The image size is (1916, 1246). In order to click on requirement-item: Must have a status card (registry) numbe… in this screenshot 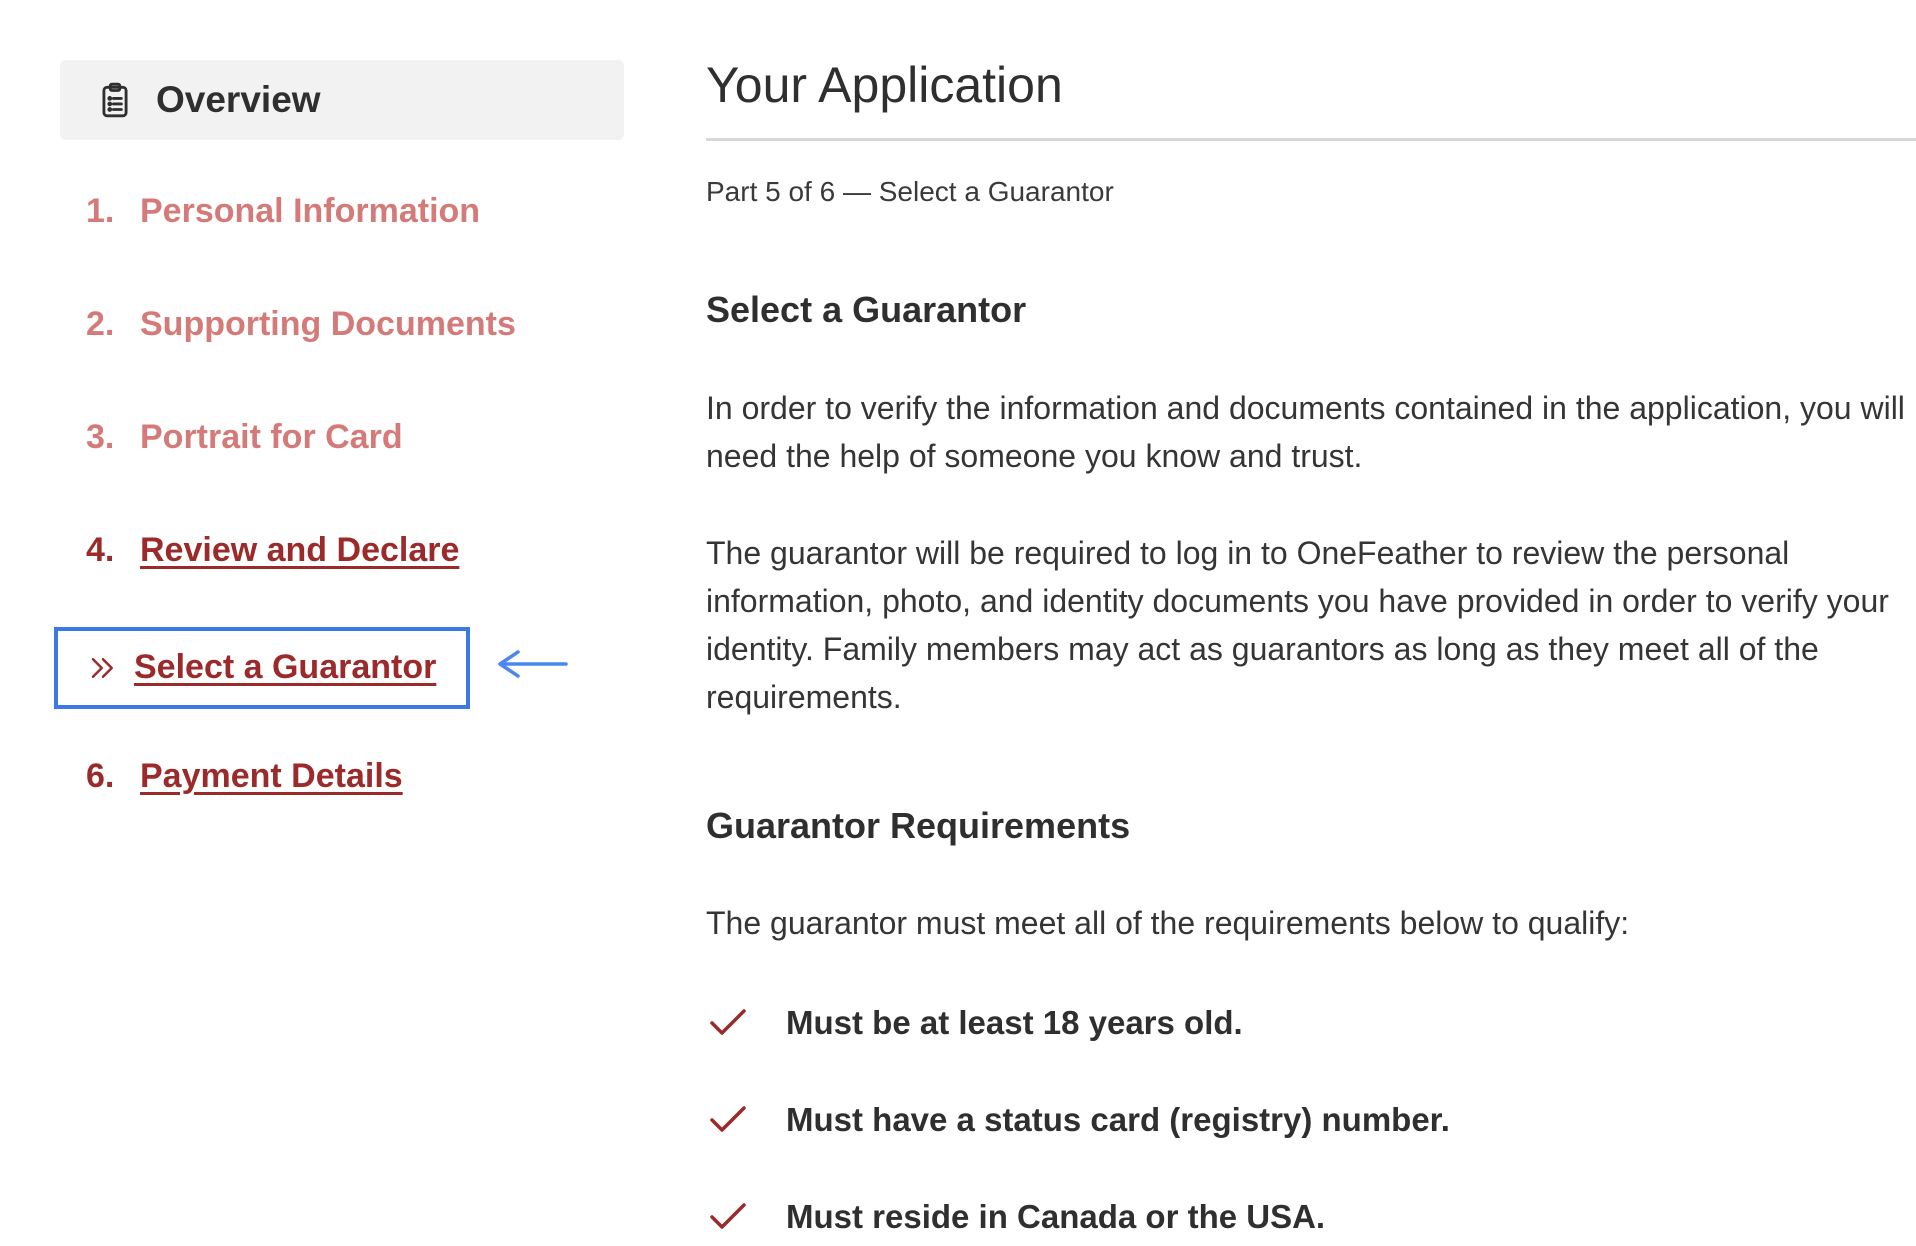, I will do `click(1078, 1120)`.